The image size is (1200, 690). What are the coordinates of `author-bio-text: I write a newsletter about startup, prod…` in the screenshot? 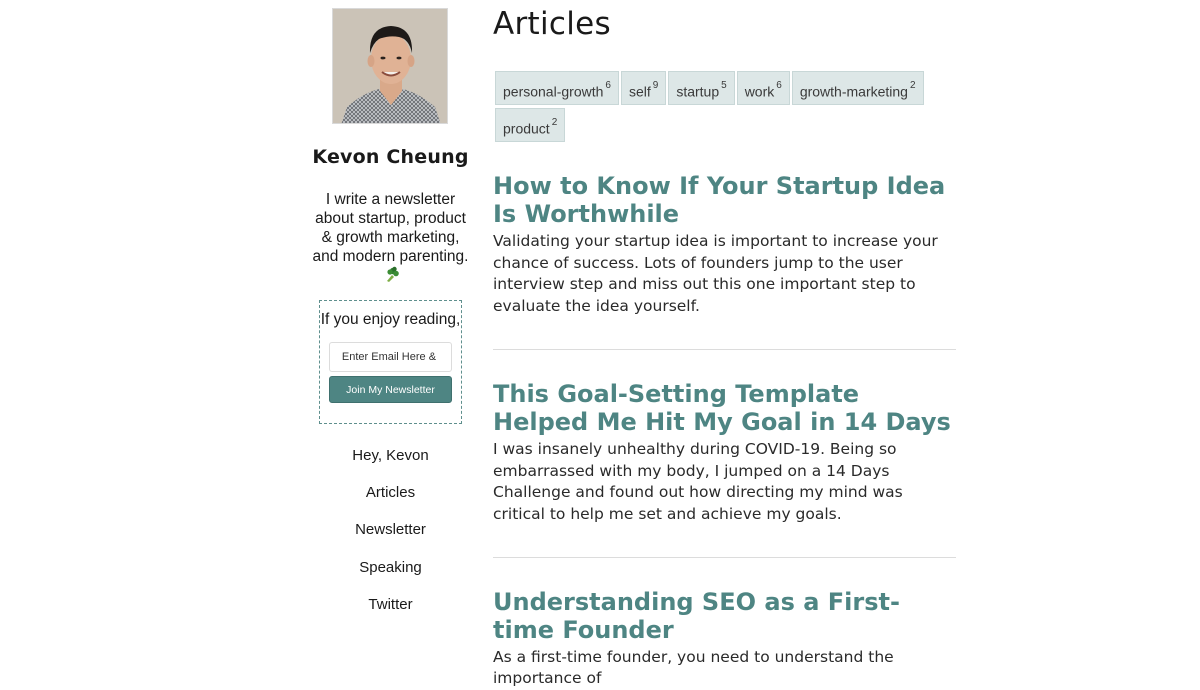 It's located at (390, 228).